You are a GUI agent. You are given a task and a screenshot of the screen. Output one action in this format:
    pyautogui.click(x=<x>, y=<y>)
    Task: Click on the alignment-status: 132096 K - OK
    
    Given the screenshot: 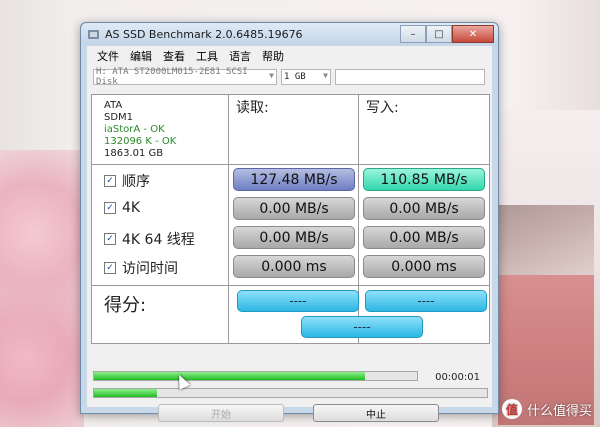 What is the action you would take?
    pyautogui.click(x=140, y=141)
    